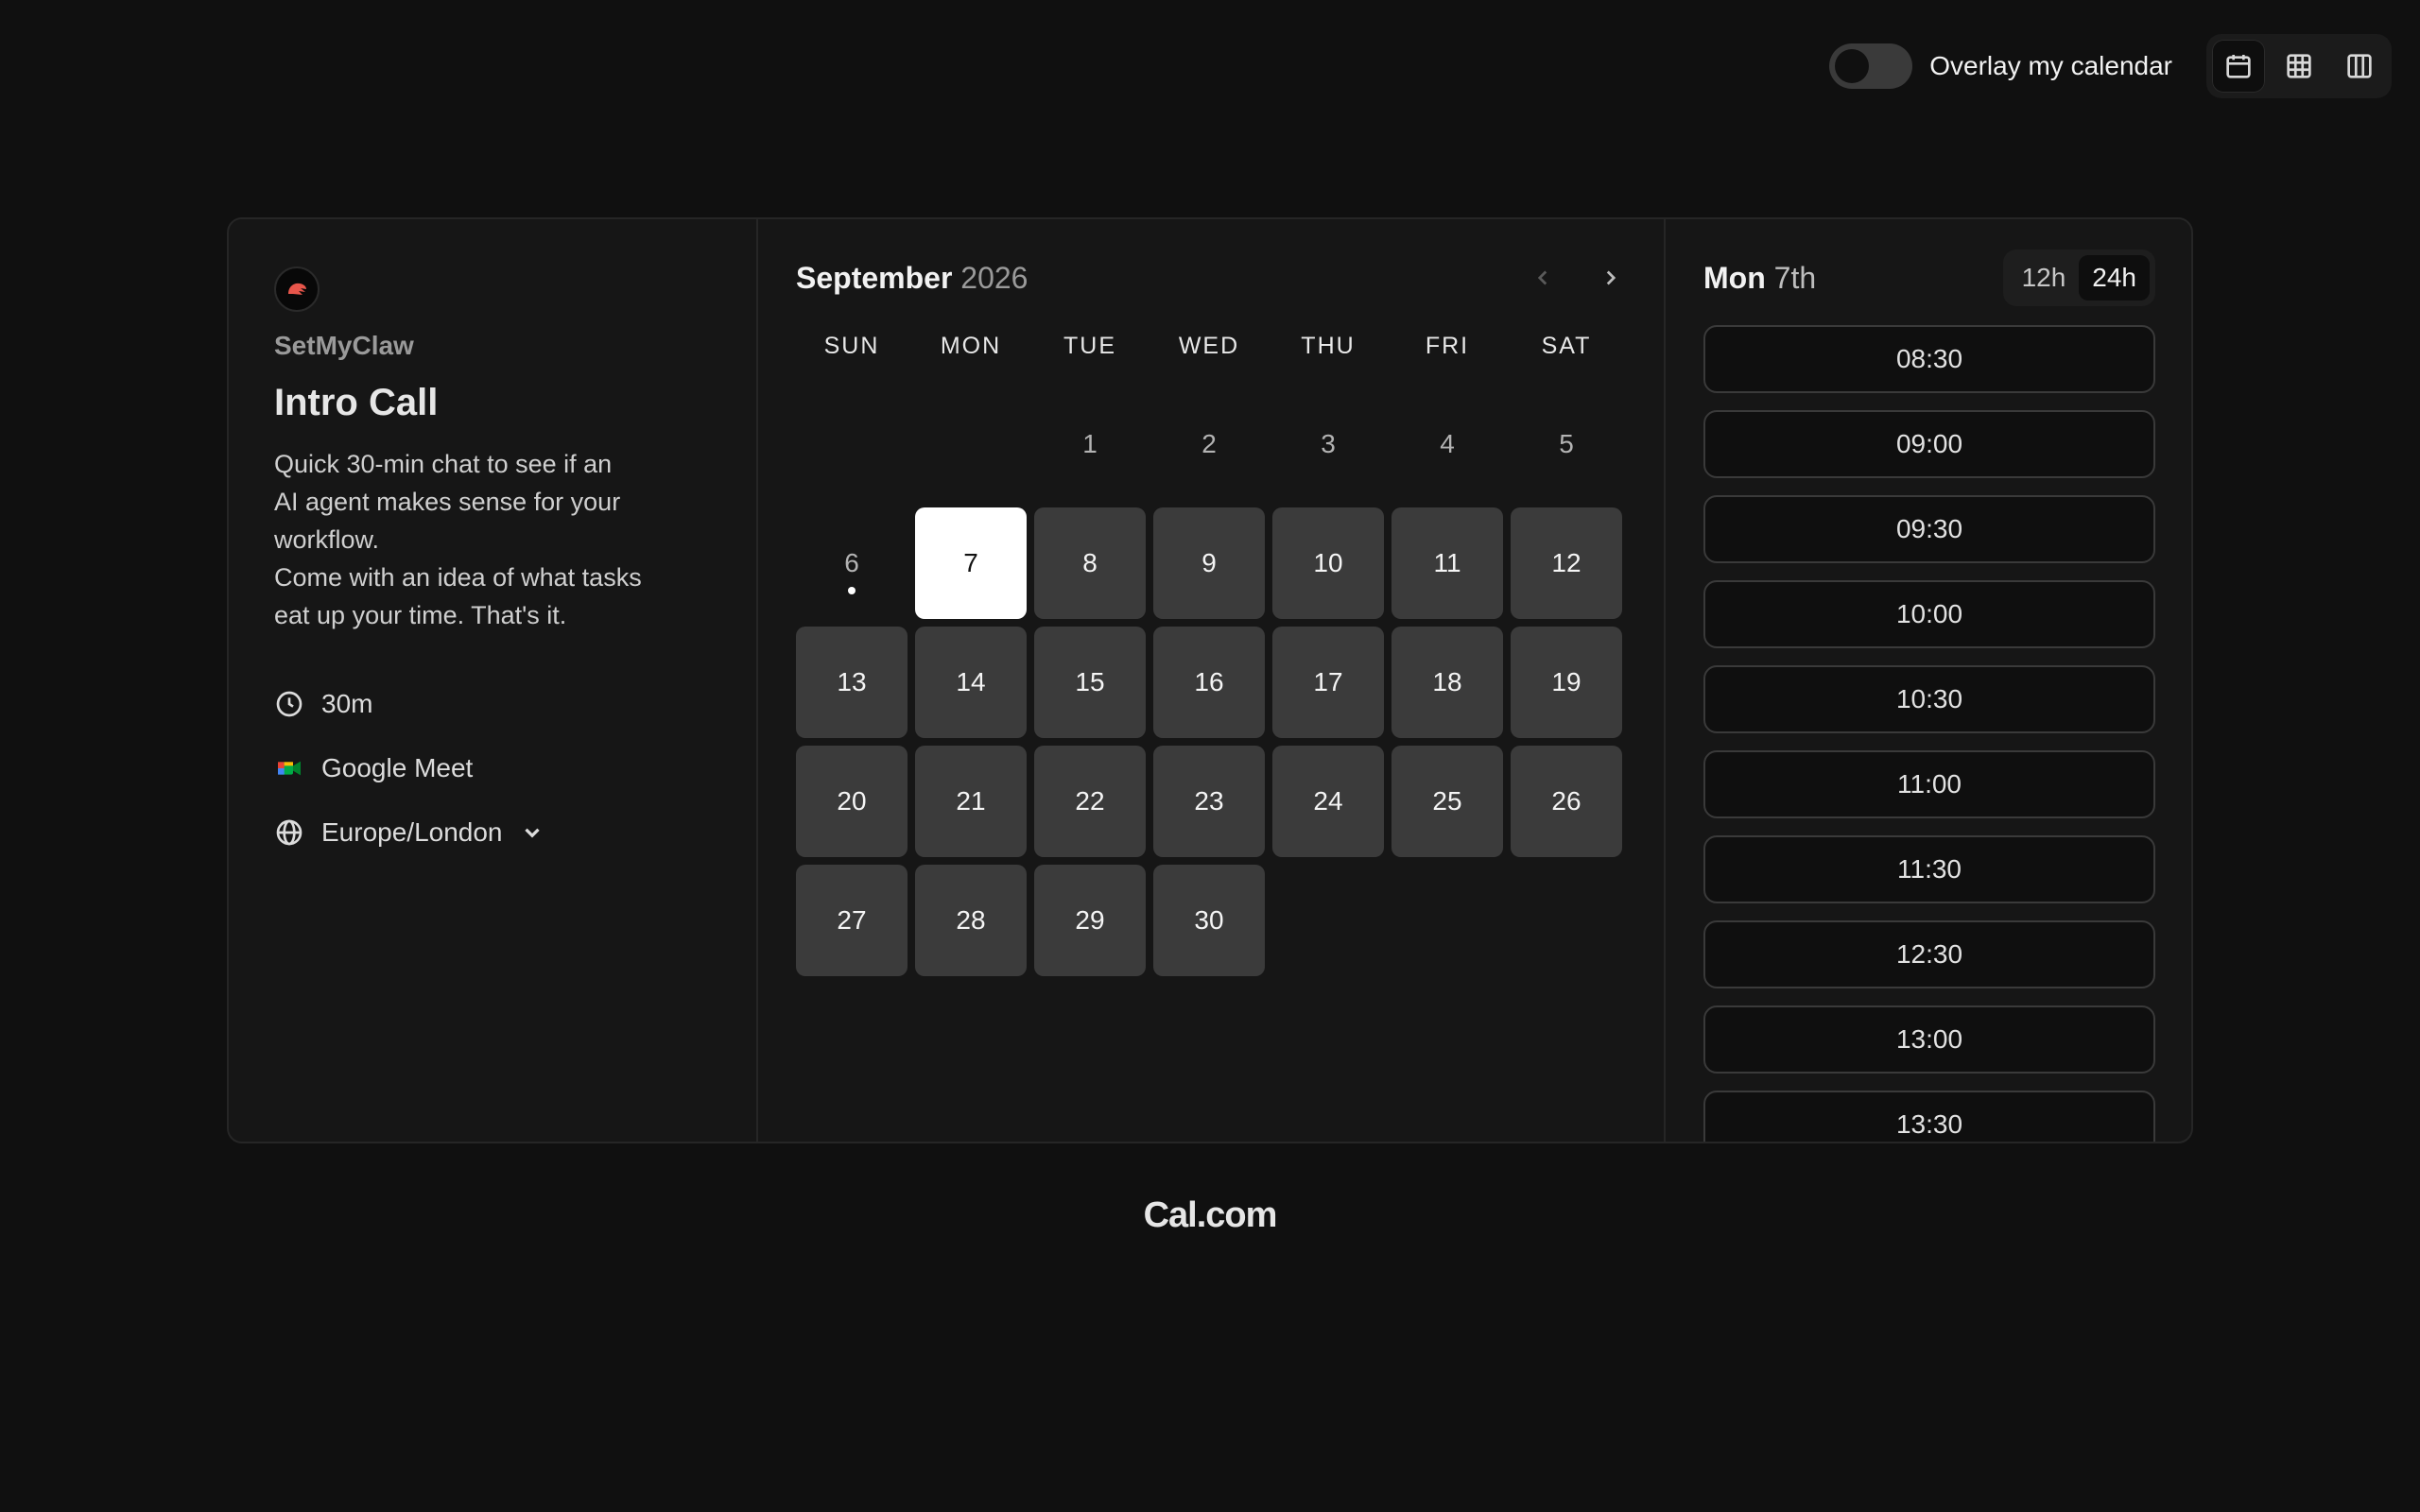 The width and height of the screenshot is (2420, 1512). I want to click on calendar-icon, so click(2238, 66).